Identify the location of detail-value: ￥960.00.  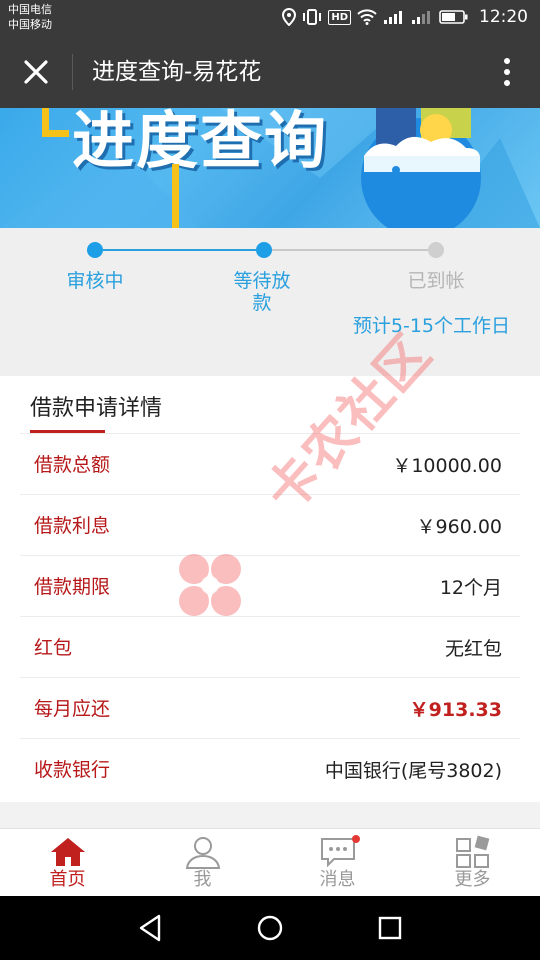
(459, 527).